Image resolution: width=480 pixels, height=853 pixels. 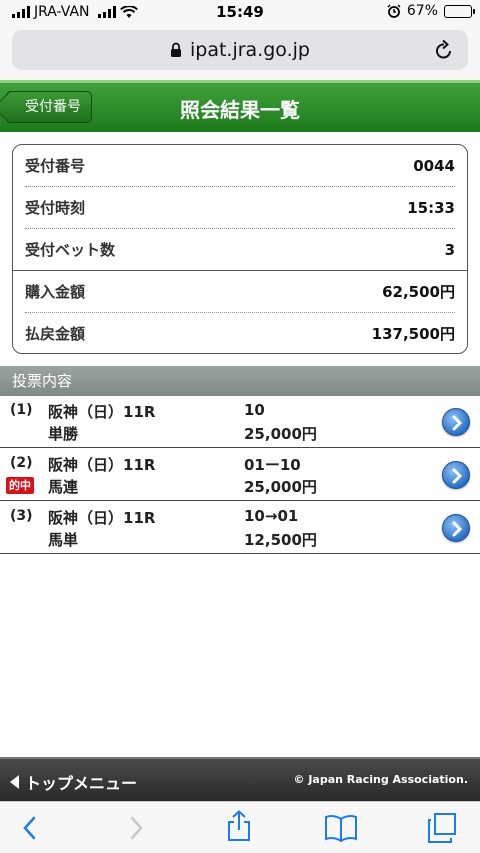 I want to click on back-chevron-icon, so click(x=30, y=828).